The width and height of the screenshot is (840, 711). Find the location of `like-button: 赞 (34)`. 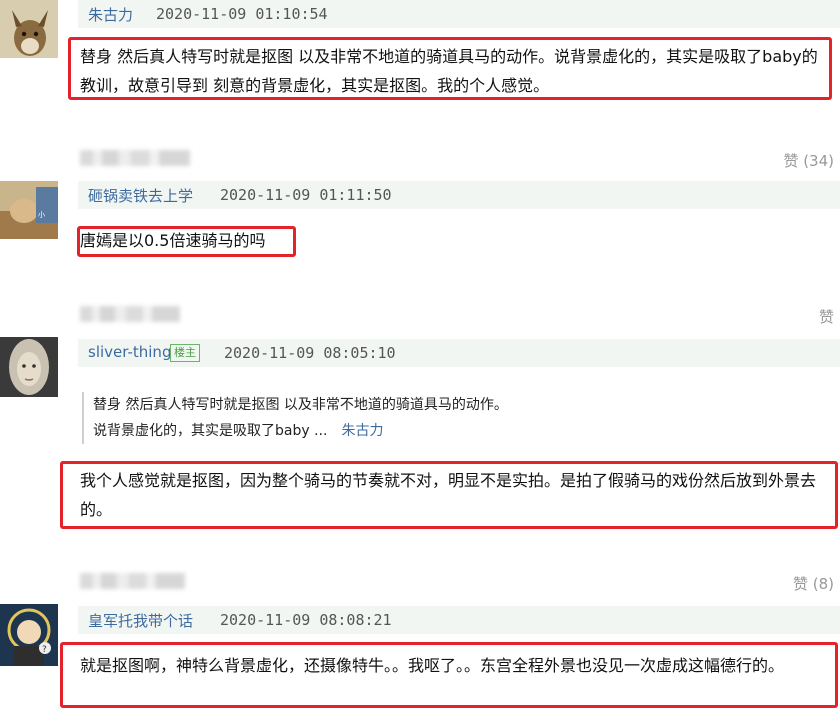

like-button: 赞 (34) is located at coordinates (808, 160).